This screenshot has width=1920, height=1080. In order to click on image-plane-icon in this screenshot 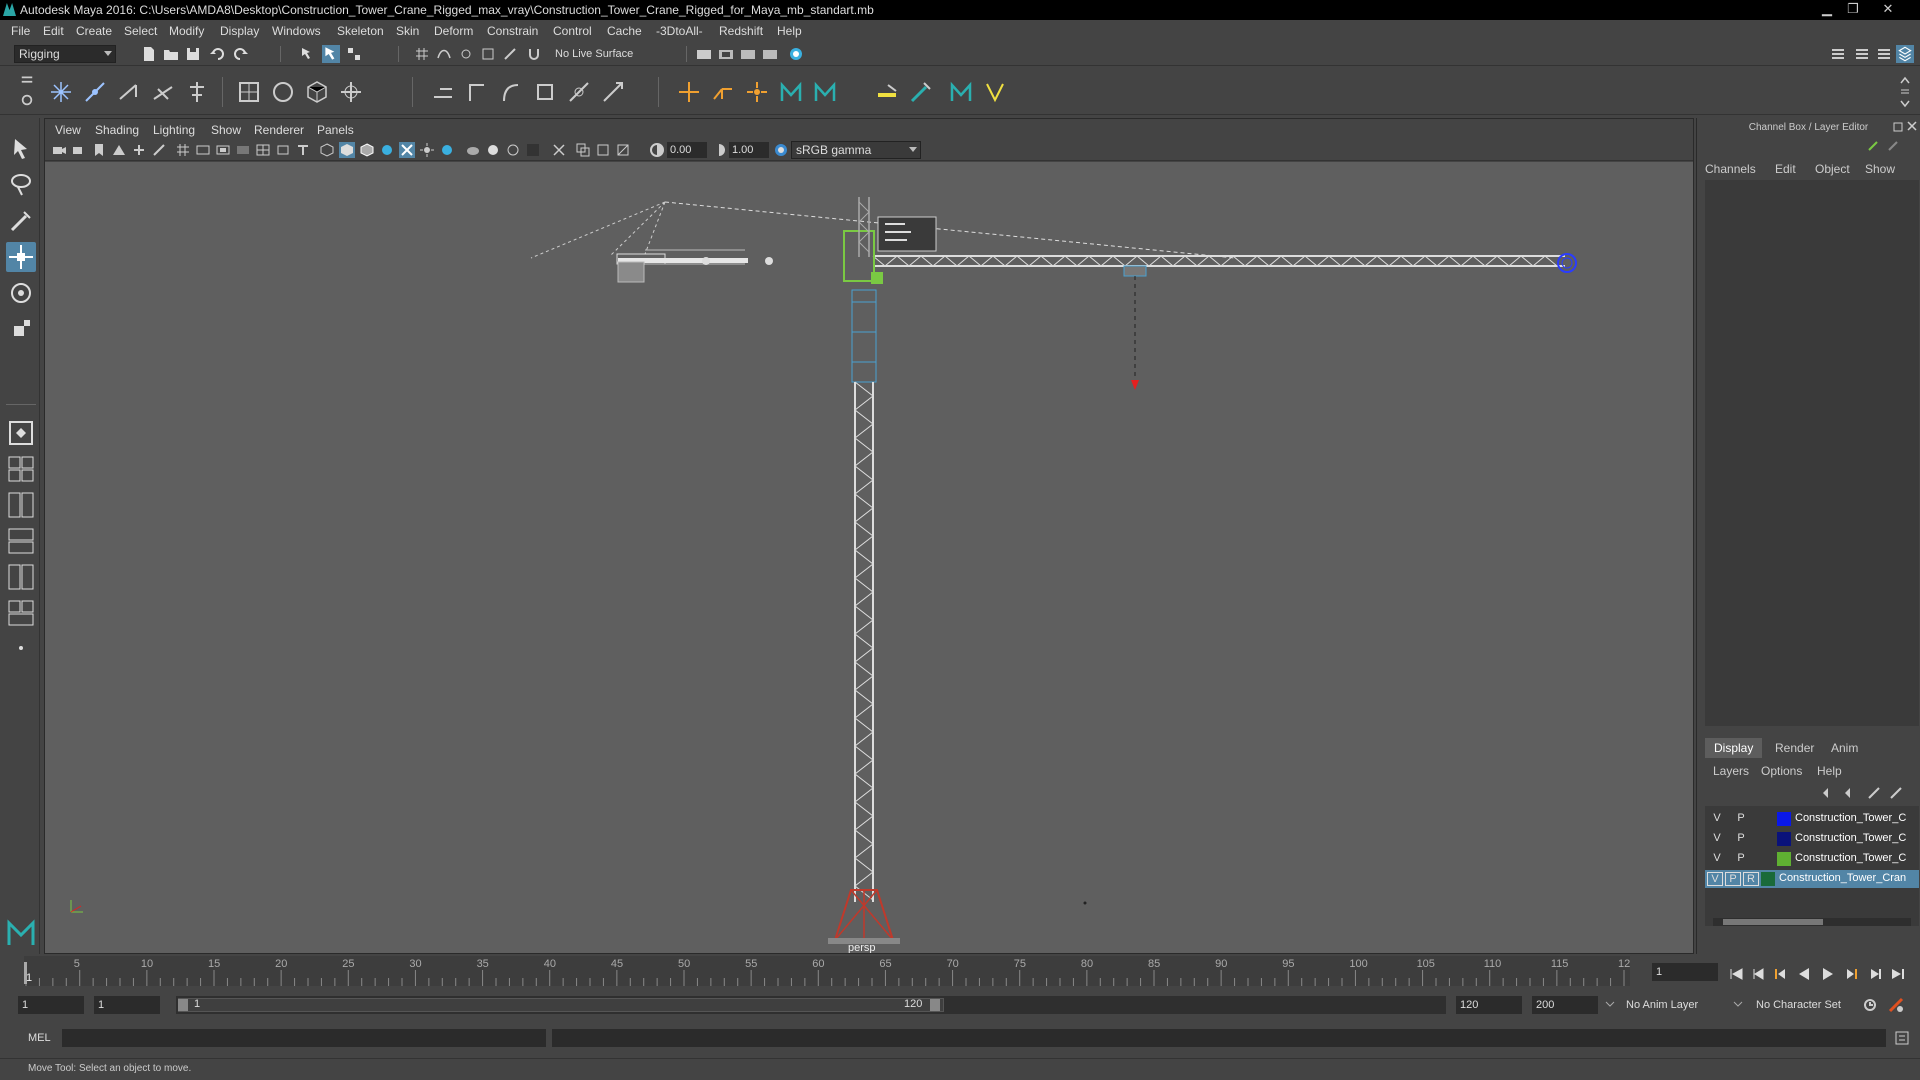, I will do `click(119, 150)`.